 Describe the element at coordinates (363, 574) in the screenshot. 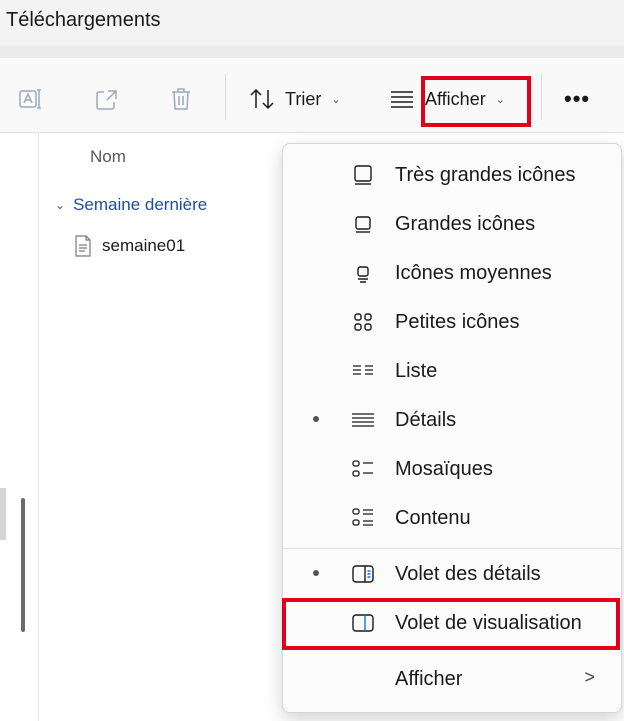

I see `details-pane-icon` at that location.